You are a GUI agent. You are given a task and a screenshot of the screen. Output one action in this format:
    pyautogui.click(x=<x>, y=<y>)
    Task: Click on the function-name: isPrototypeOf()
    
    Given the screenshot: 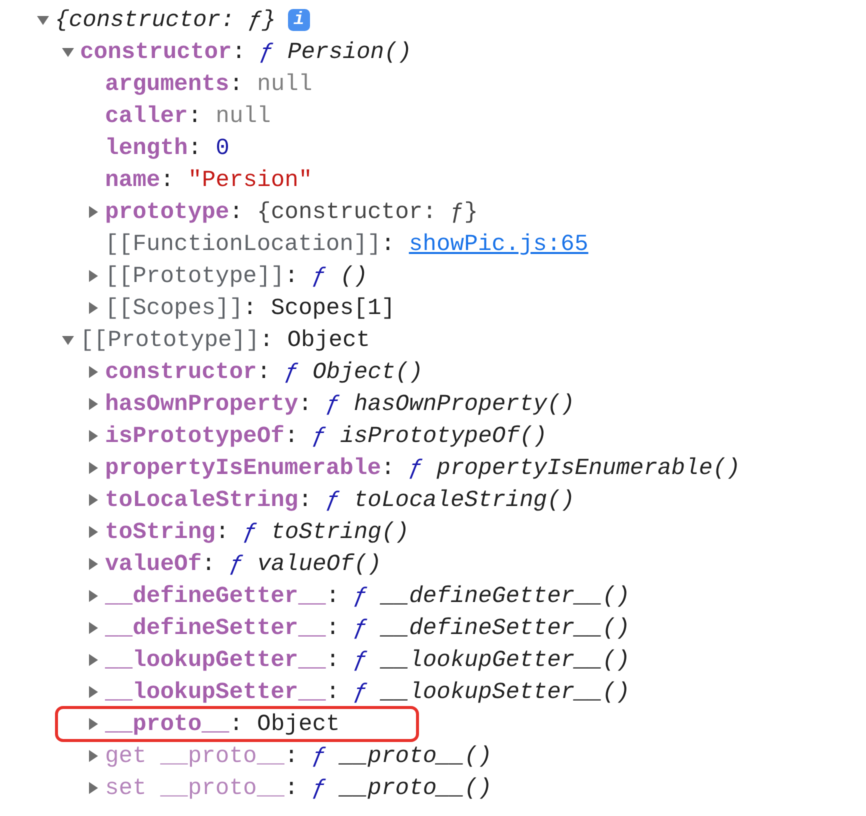 What is the action you would take?
    pyautogui.click(x=444, y=436)
    